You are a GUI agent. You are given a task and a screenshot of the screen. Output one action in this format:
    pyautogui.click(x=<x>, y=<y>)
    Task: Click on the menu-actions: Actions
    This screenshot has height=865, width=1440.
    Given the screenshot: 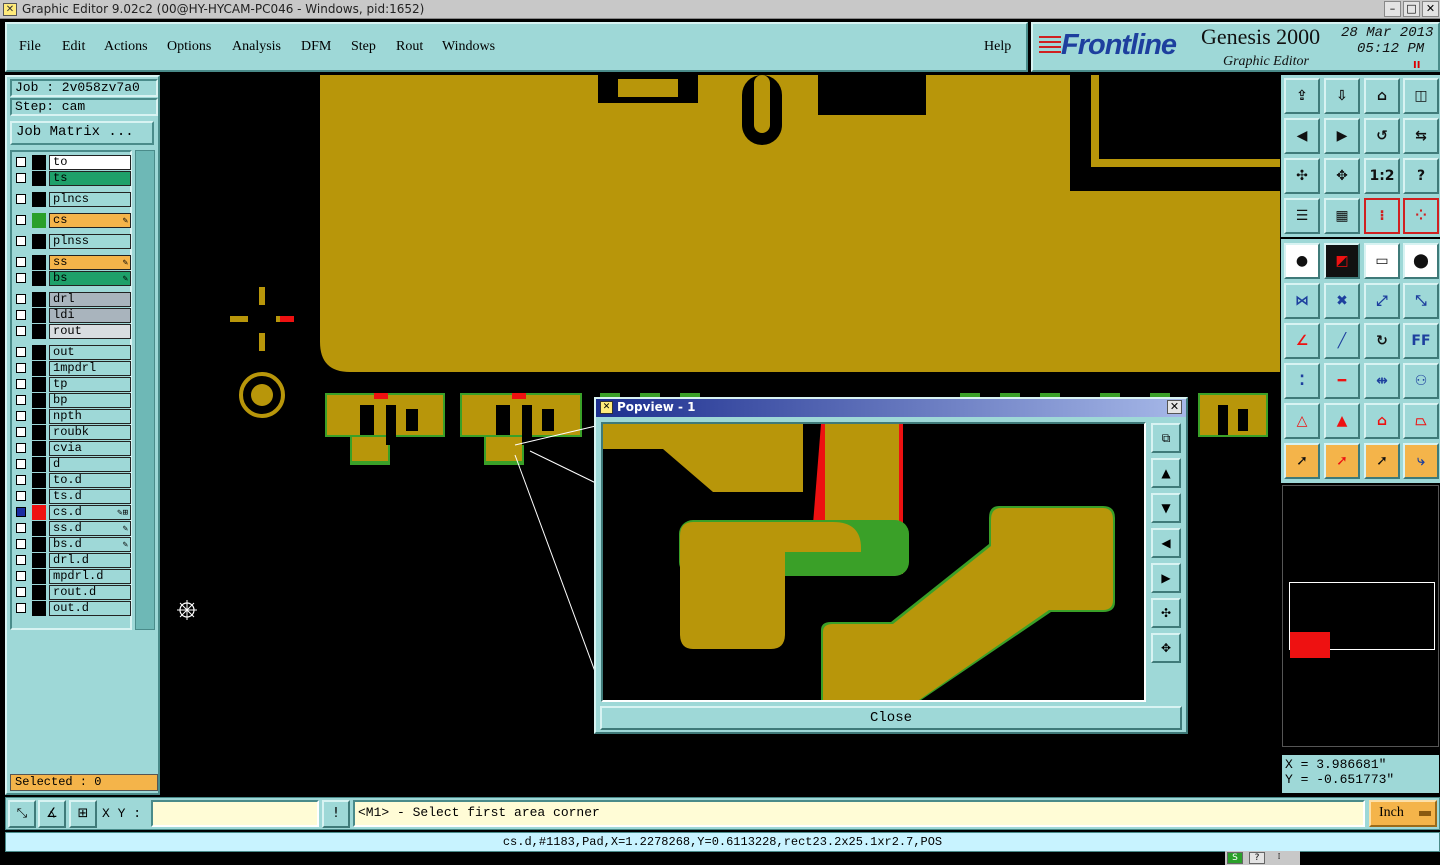 What is the action you would take?
    pyautogui.click(x=126, y=47)
    